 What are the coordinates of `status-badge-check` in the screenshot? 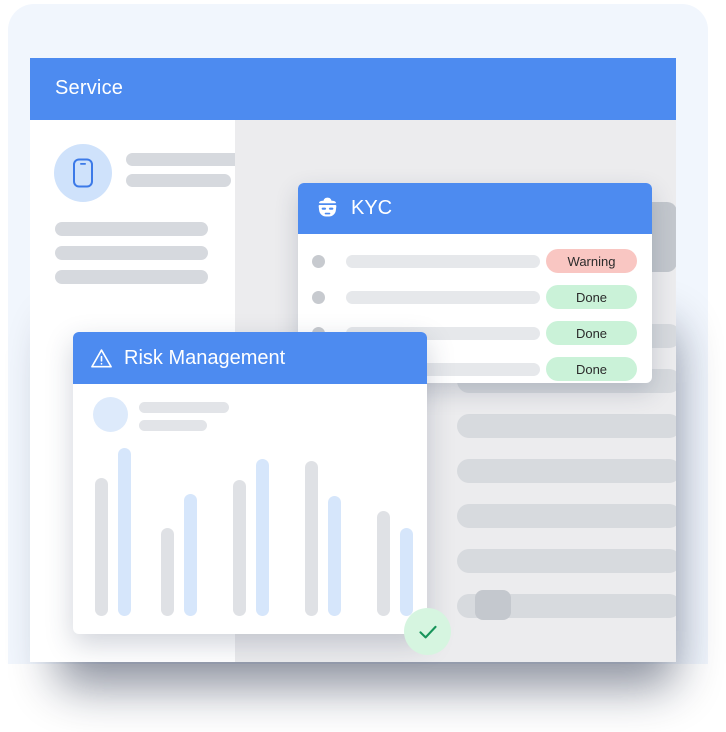 It's located at (427, 631).